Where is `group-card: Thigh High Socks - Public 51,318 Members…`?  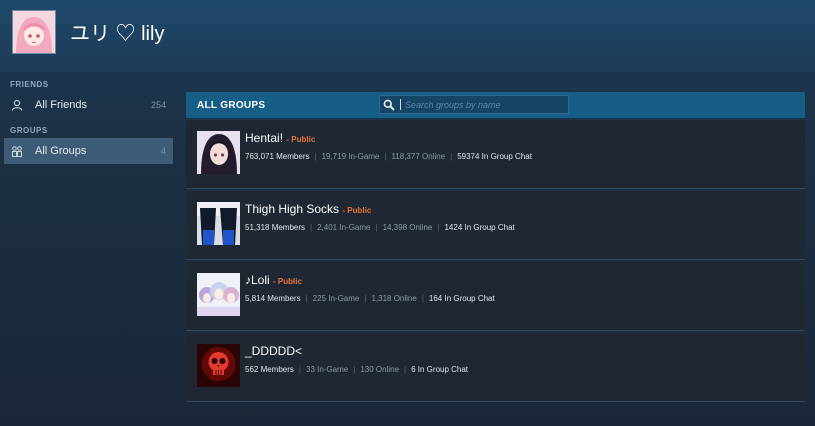 group-card: Thigh High Socks - Public 51,318 Members… is located at coordinates (495, 225).